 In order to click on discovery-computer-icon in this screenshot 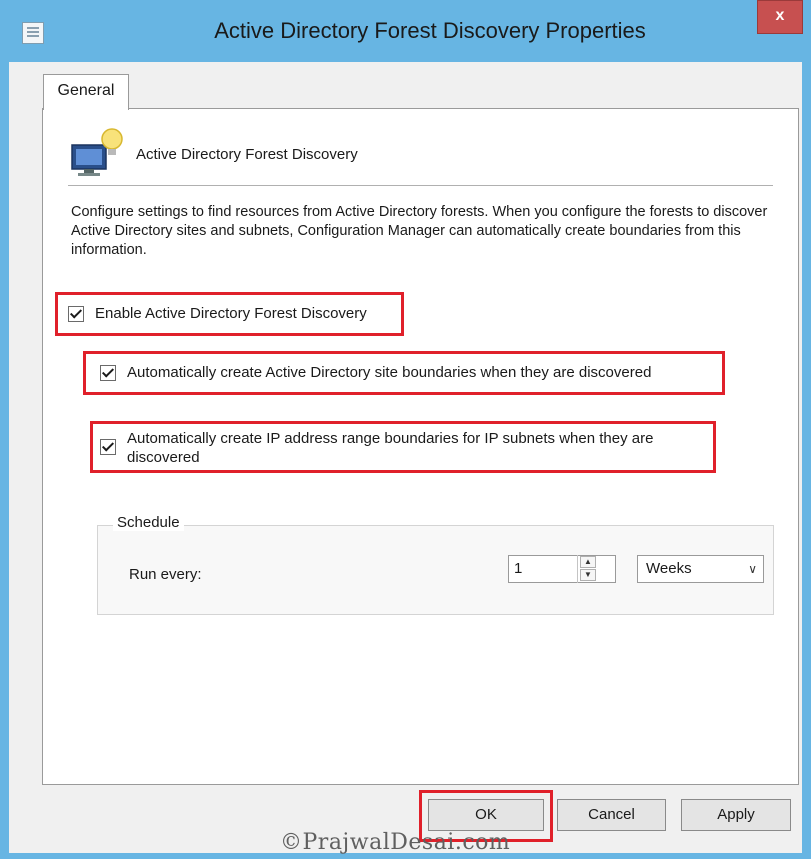, I will do `click(97, 152)`.